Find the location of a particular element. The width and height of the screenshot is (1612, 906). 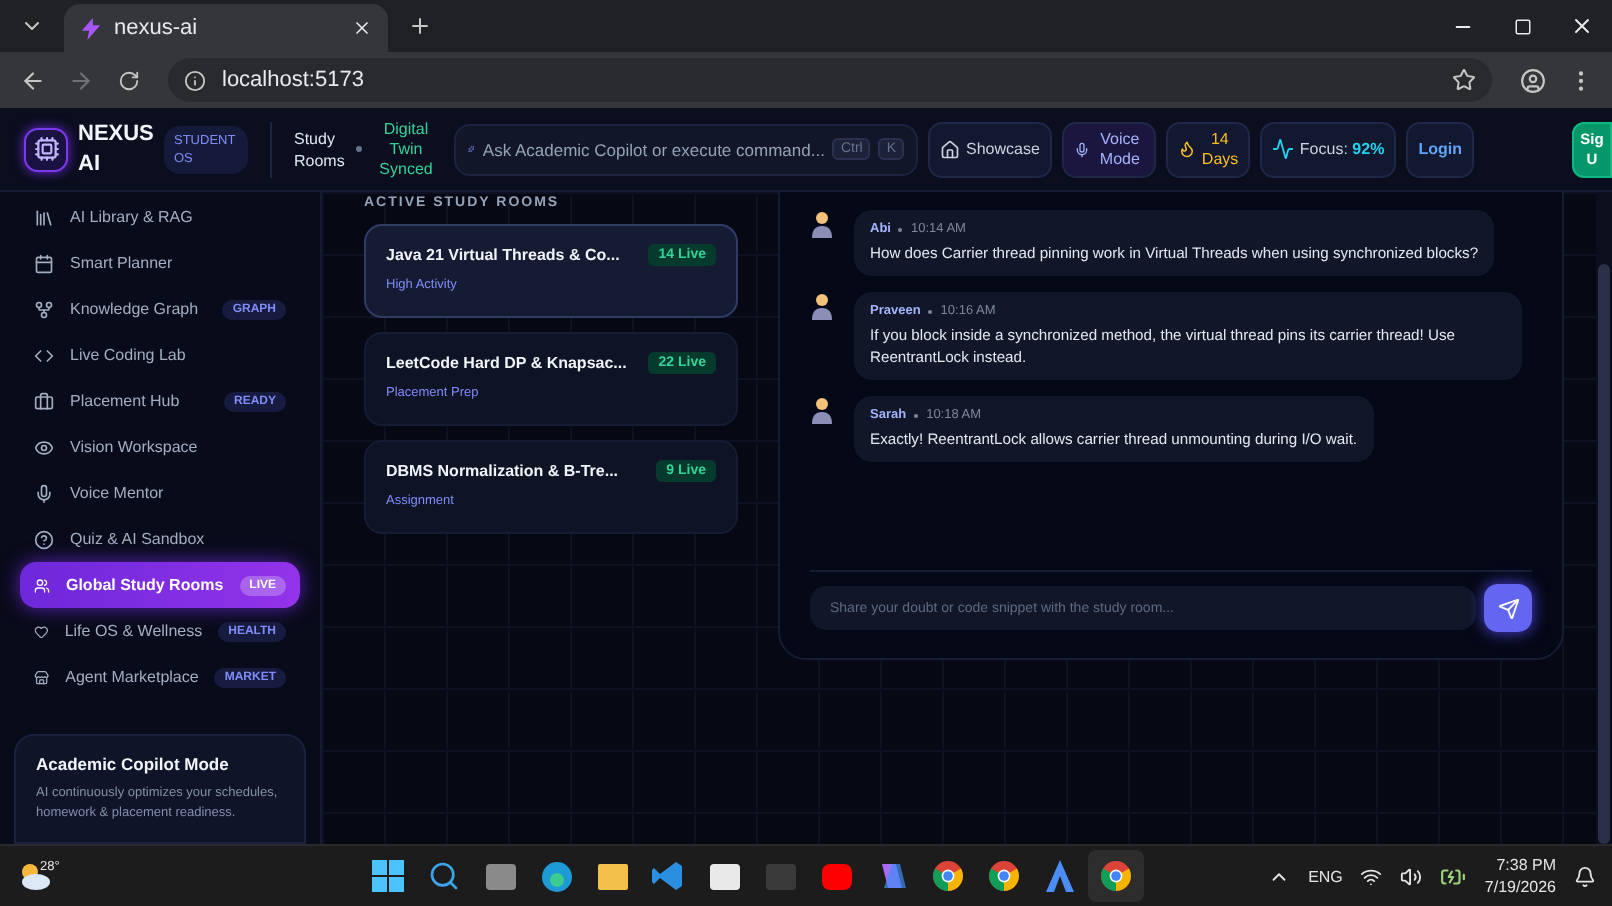

language-indicator: ENG is located at coordinates (1325, 876).